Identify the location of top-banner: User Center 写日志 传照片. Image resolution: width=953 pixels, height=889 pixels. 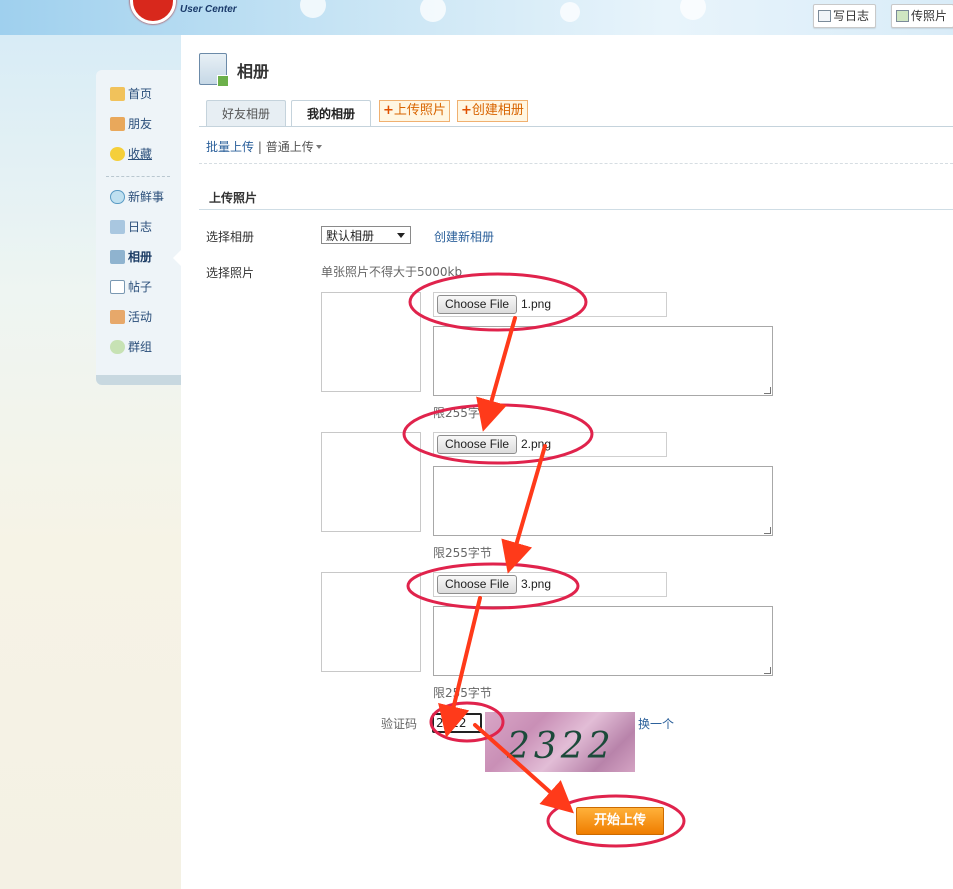
(476, 17).